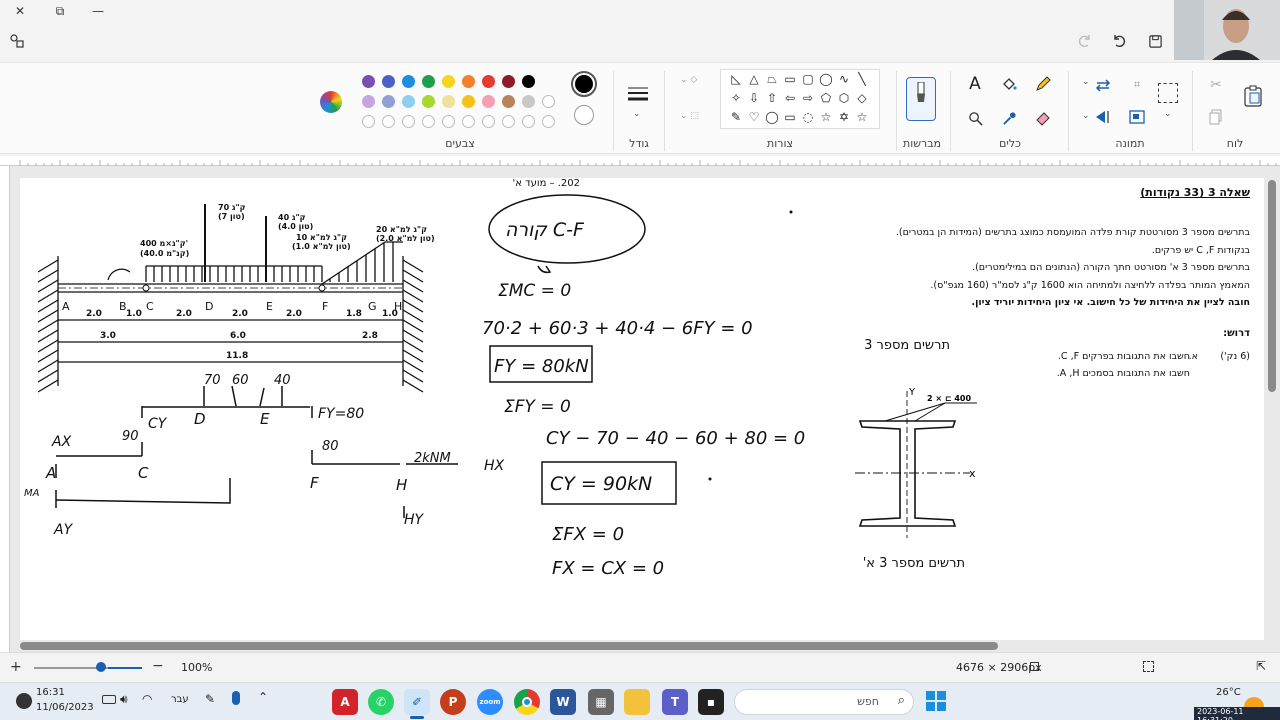 The height and width of the screenshot is (720, 1280). Describe the element at coordinates (331, 102) in the screenshot. I see `color-wheel-icon` at that location.